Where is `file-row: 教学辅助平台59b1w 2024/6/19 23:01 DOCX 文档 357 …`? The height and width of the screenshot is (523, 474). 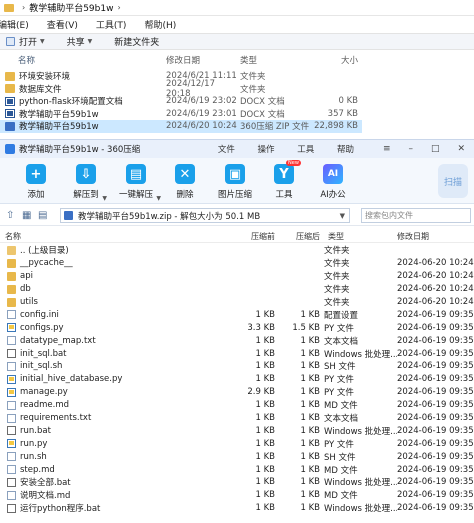 file-row: 教学辅助平台59b1w 2024/6/19 23:01 DOCX 文档 357 … is located at coordinates (181, 114).